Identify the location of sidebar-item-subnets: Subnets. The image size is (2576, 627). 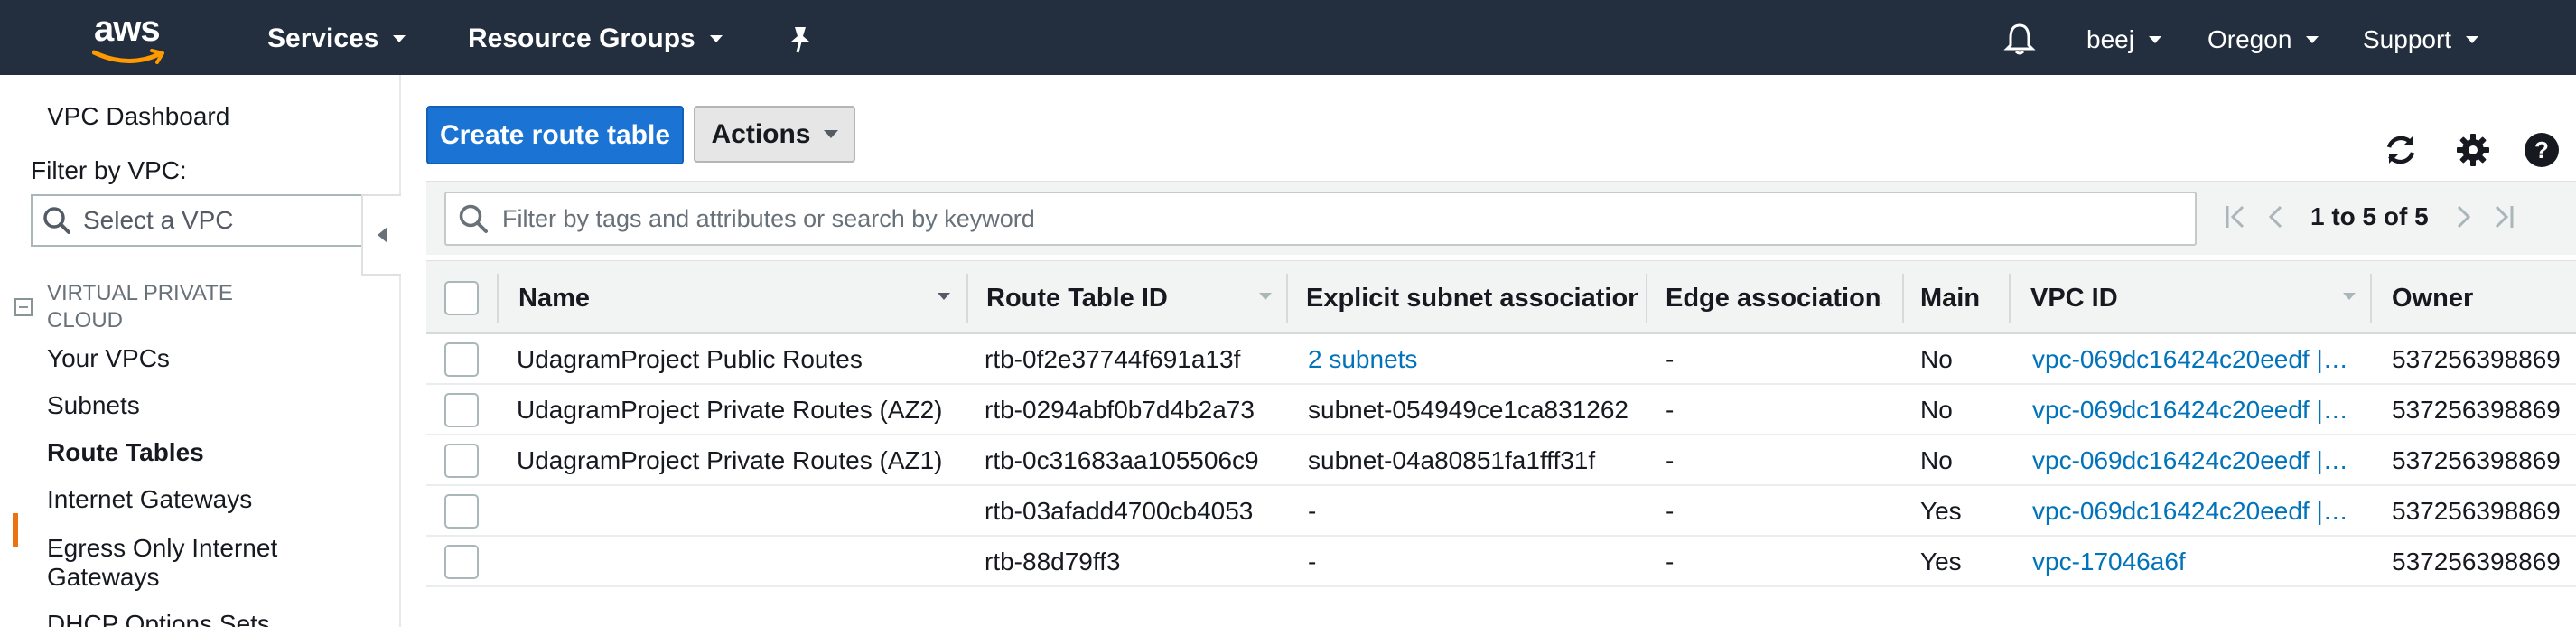
(93, 405).